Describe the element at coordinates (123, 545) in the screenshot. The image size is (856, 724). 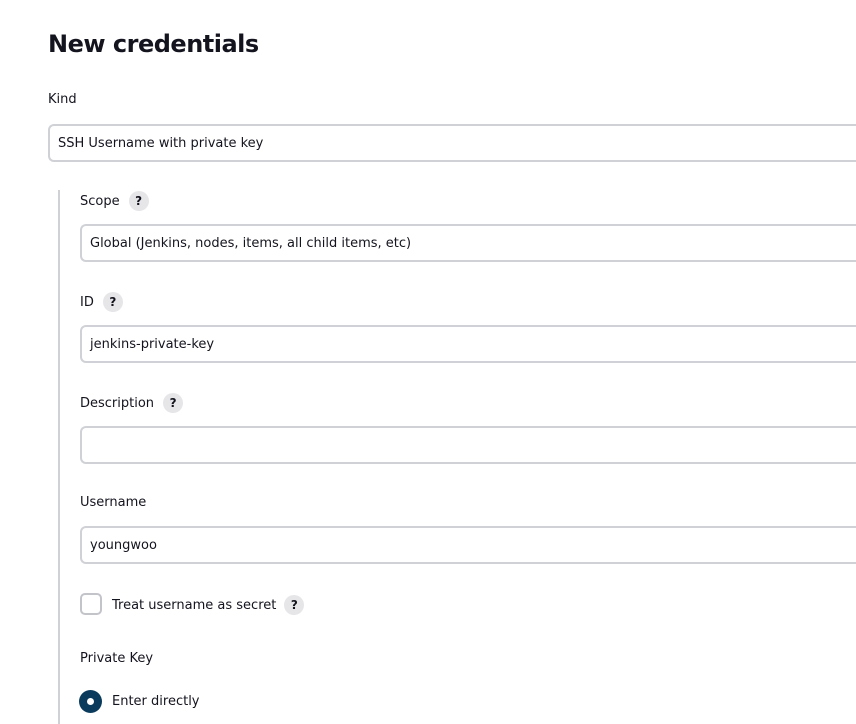
I see `username-input-value: youngwoo` at that location.